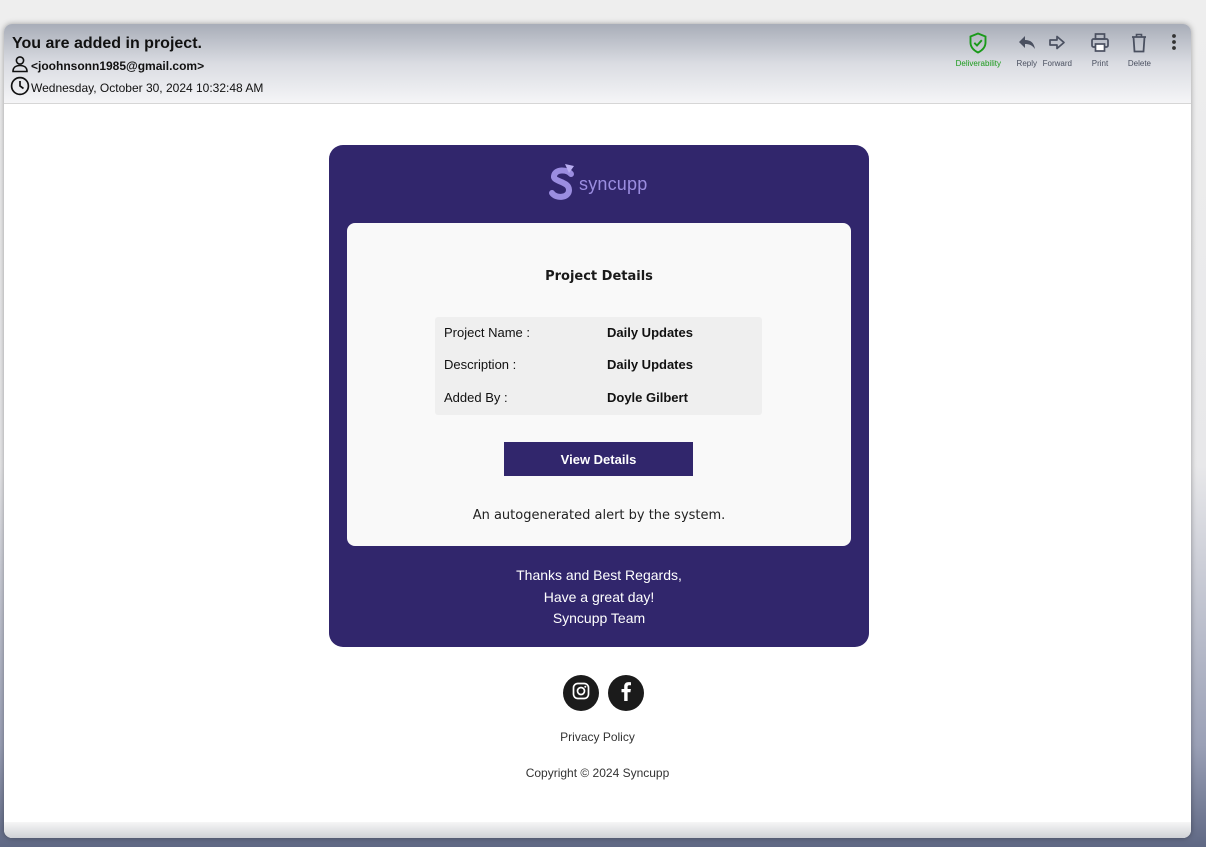  What do you see at coordinates (562, 184) in the screenshot?
I see `syncupp-logo-icon` at bounding box center [562, 184].